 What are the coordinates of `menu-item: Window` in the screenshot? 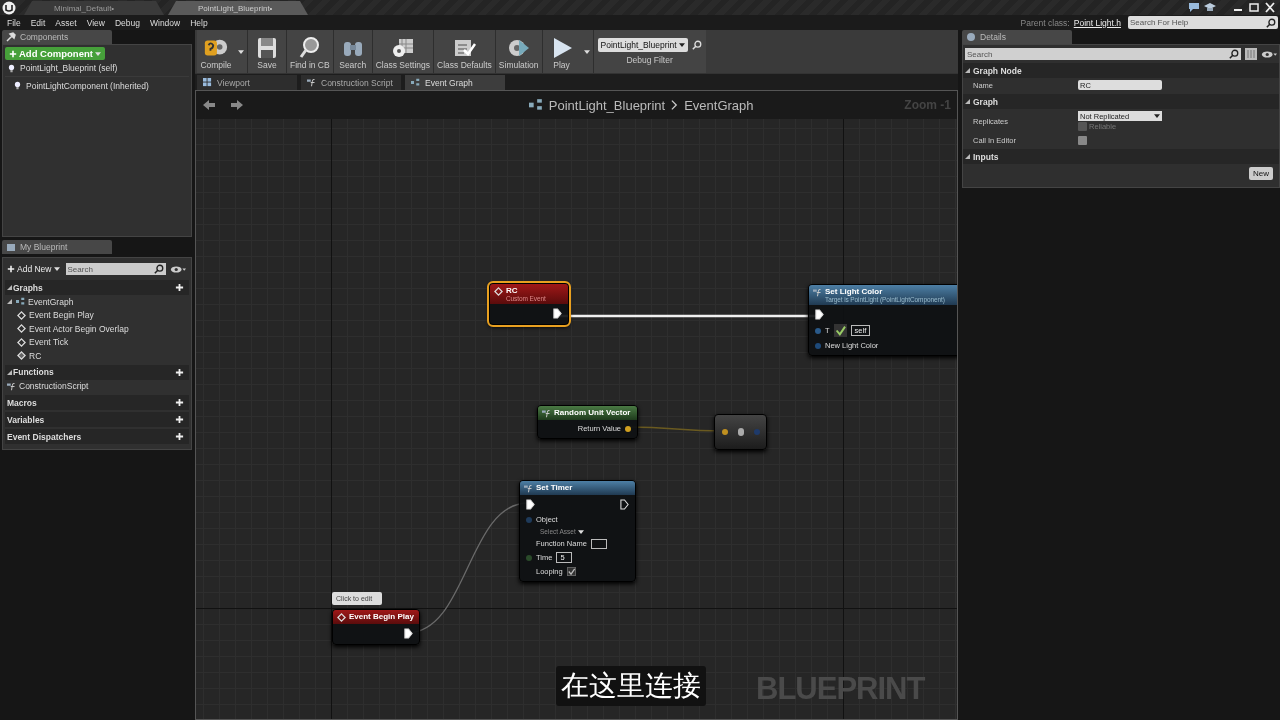 It's located at (165, 22).